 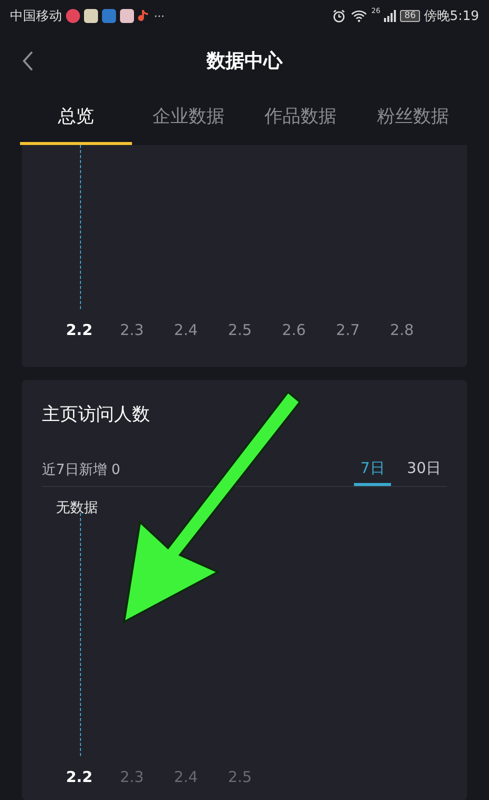 I want to click on clock: 傍晚5:19, so click(x=451, y=16).